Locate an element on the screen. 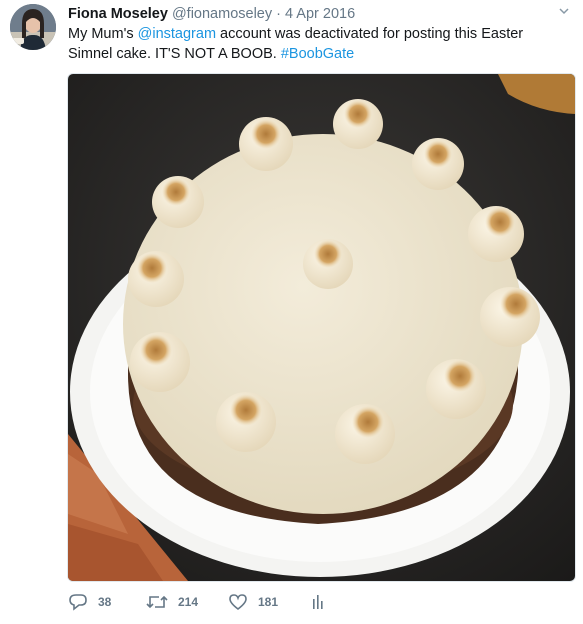 This screenshot has height=624, width=583. avatar is located at coordinates (33, 27).